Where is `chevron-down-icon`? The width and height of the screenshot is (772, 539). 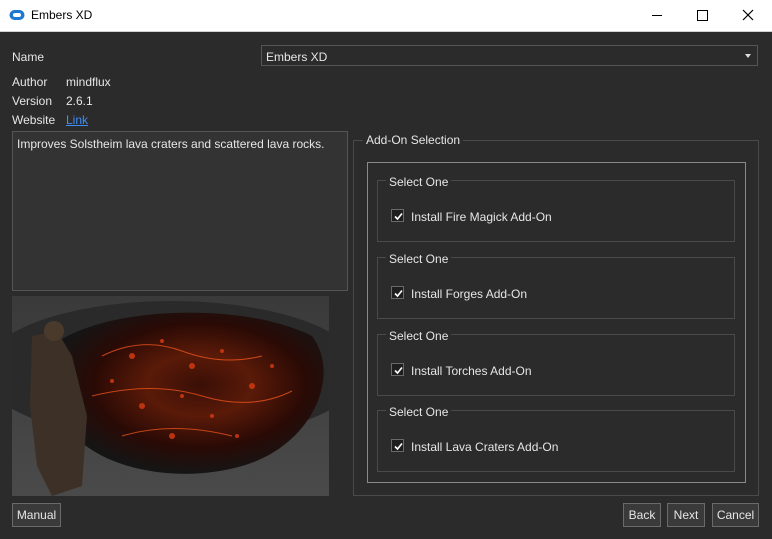 chevron-down-icon is located at coordinates (748, 56).